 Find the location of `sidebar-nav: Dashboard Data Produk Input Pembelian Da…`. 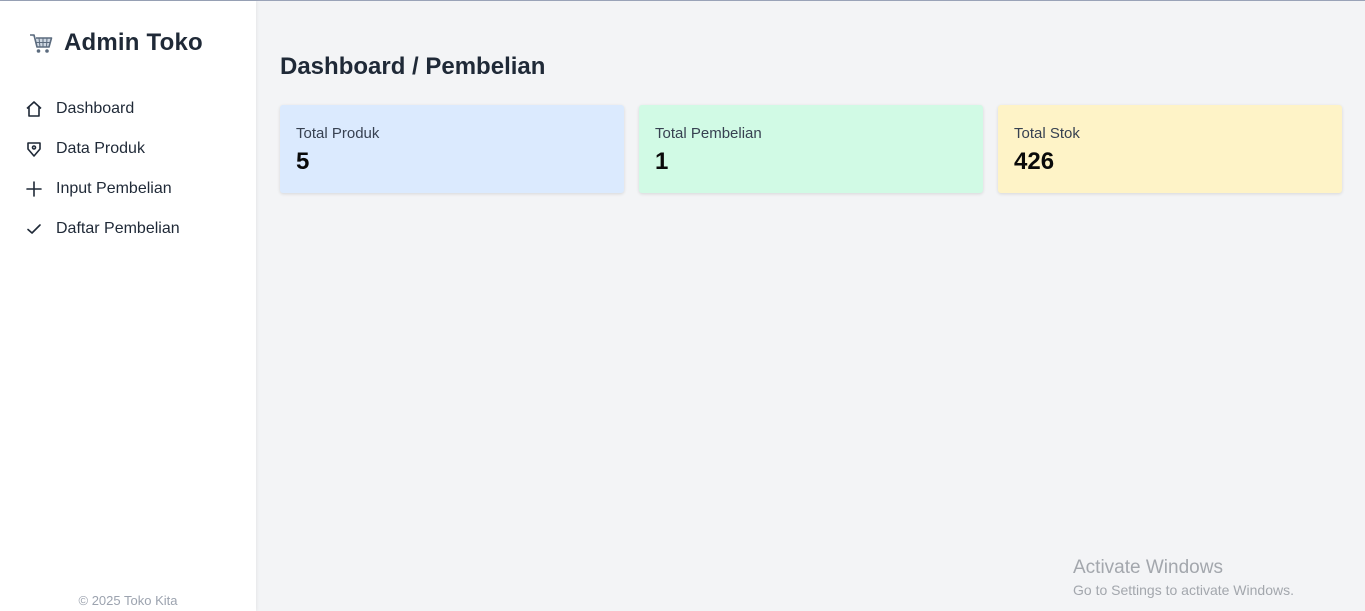

sidebar-nav: Dashboard Data Produk Input Pembelian Da… is located at coordinates (134, 169).